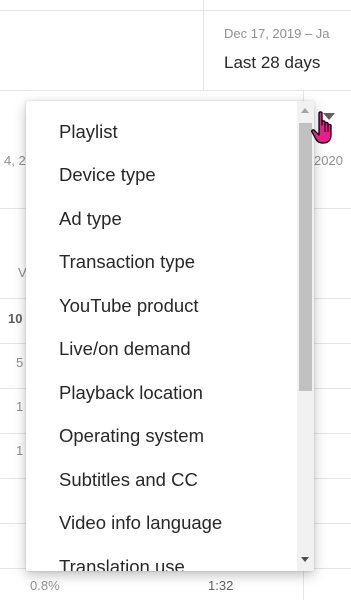  I want to click on menu-item-playlist: Playlist, so click(161, 132).